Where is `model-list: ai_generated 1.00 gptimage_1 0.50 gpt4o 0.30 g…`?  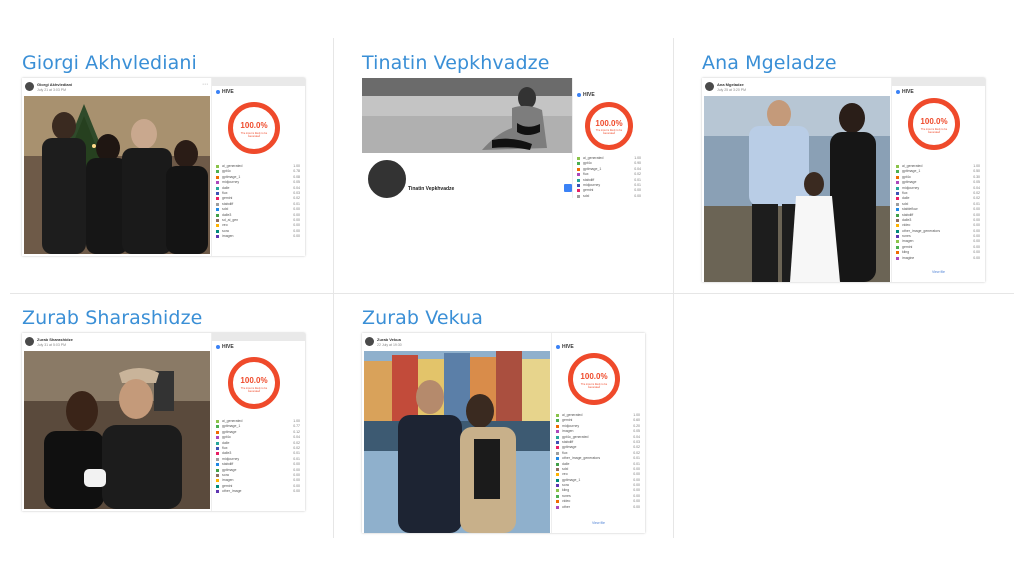
model-list: ai_generated 1.00 gptimage_1 0.50 gpt4o 0.30 g… is located at coordinates (938, 212).